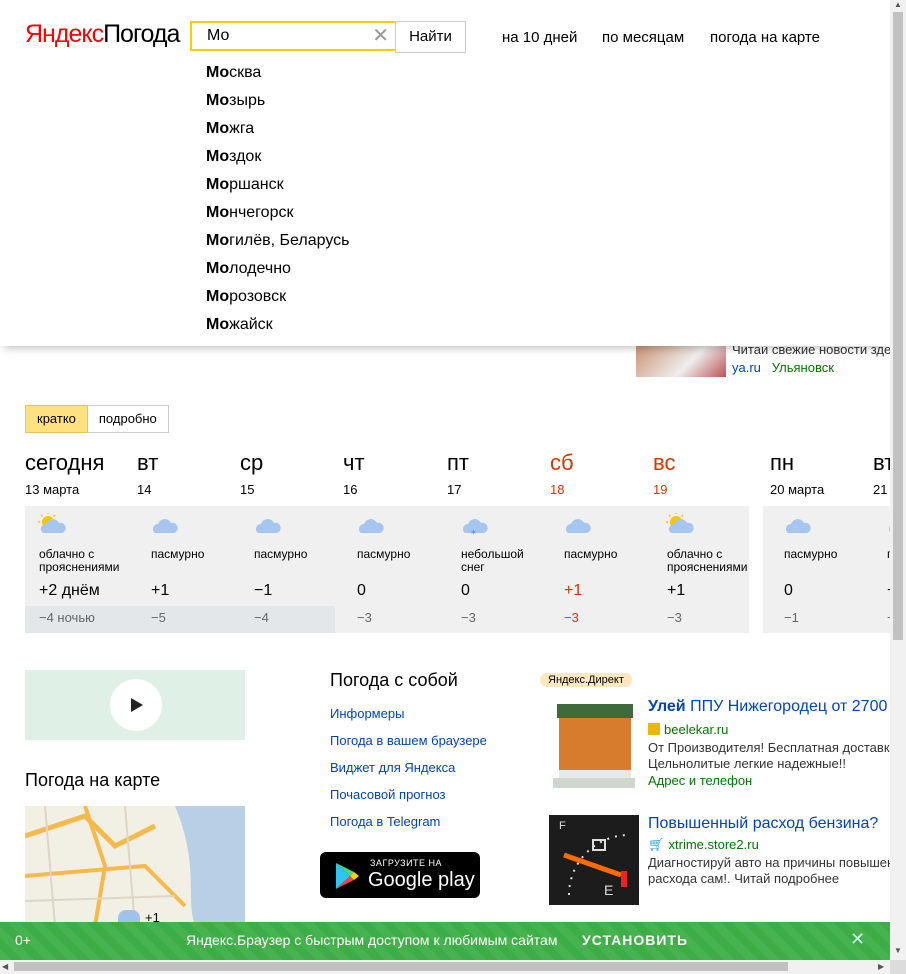 This screenshot has width=906, height=974. Describe the element at coordinates (354, 473) in the screenshot. I see `forecast-day: чт 16` at that location.